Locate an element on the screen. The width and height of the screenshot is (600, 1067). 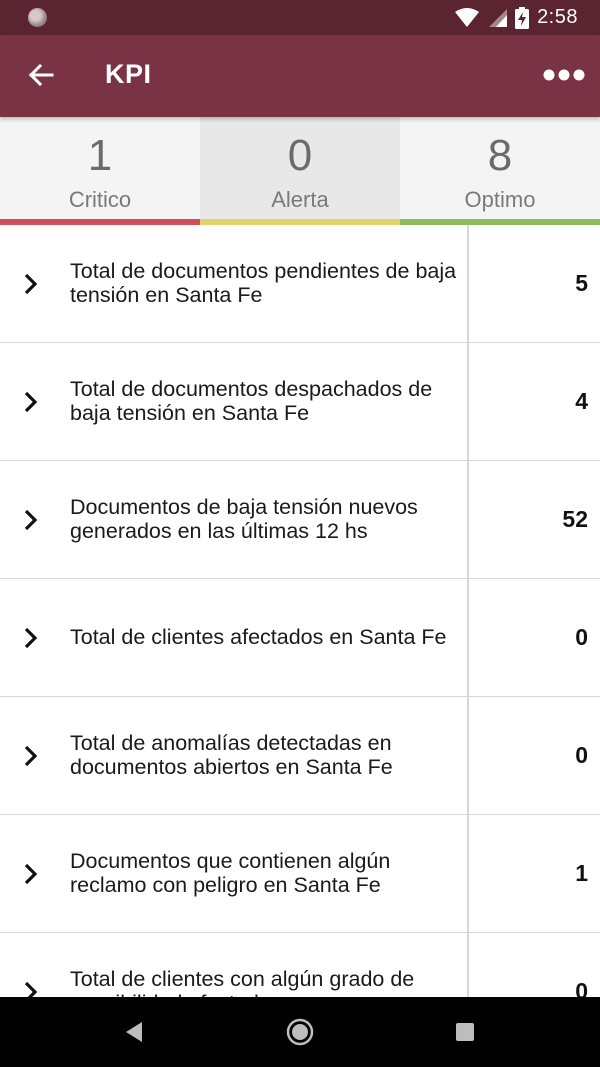
more-options-button is located at coordinates (564, 75).